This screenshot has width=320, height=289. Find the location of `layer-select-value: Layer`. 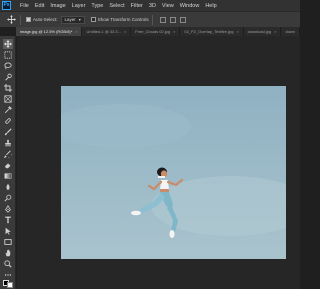

layer-select-value: Layer is located at coordinates (70, 19).